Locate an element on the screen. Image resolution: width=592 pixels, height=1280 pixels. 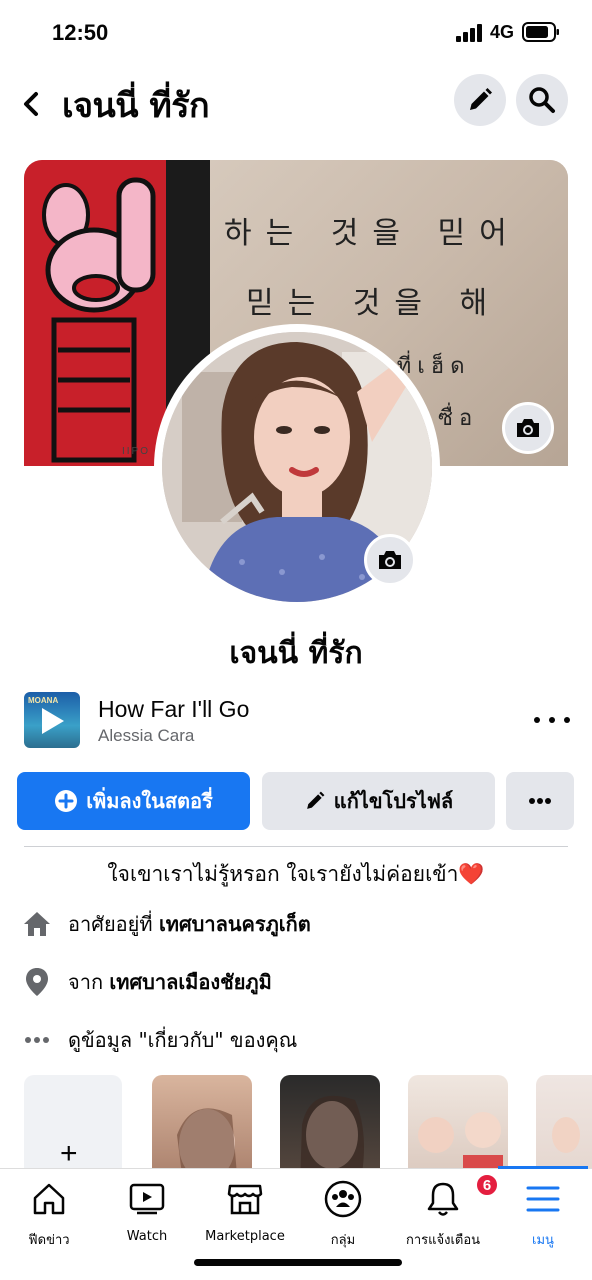
status-bar: 12:50 4G is located at coordinates (296, 31).